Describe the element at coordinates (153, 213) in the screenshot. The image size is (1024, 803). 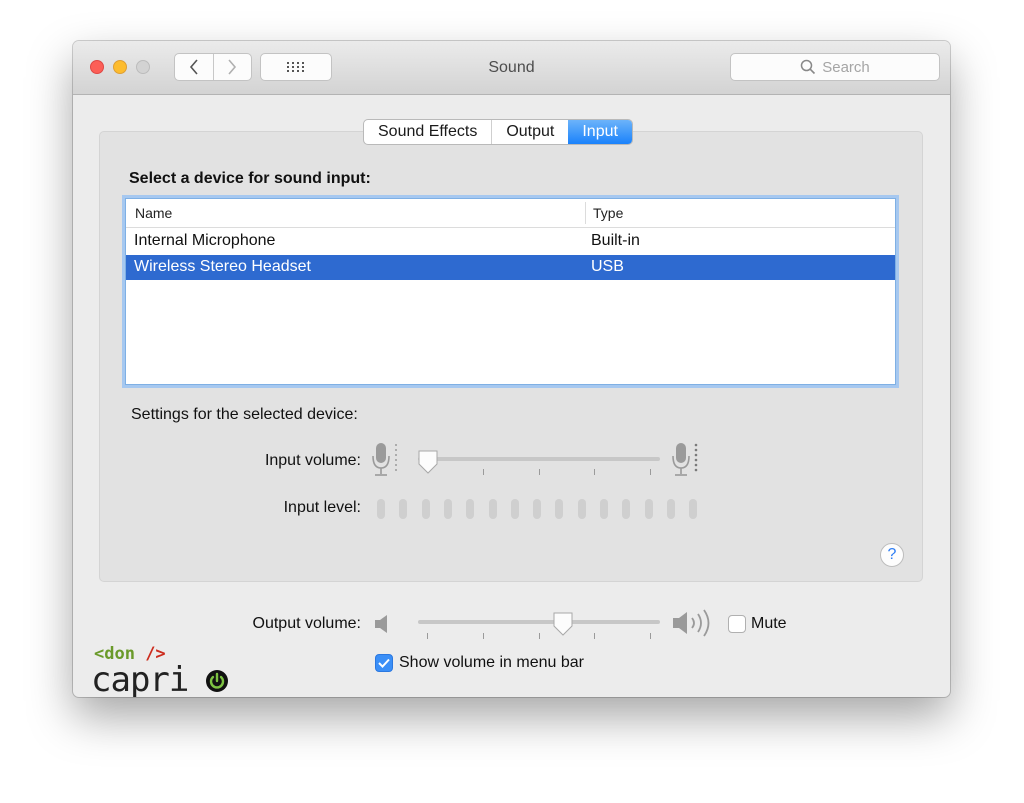
I see `column-header-name: Name` at that location.